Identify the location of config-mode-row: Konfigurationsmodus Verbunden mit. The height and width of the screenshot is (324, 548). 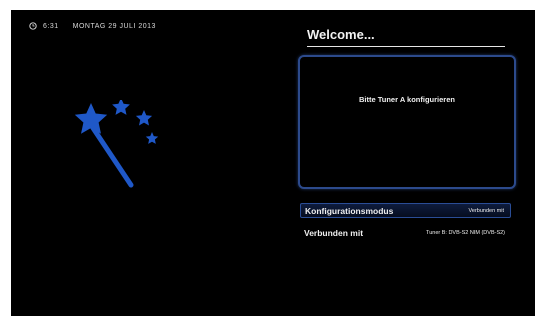
(405, 210).